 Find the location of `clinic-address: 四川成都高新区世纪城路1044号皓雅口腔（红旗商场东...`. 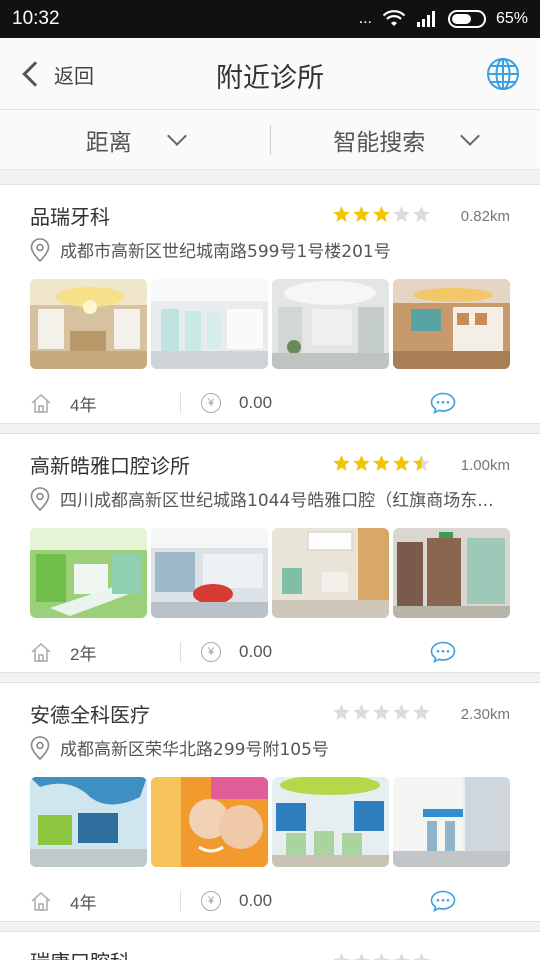

clinic-address: 四川成都高新区世纪城路1044号皓雅口腔（红旗商场东... is located at coordinates (275, 498).